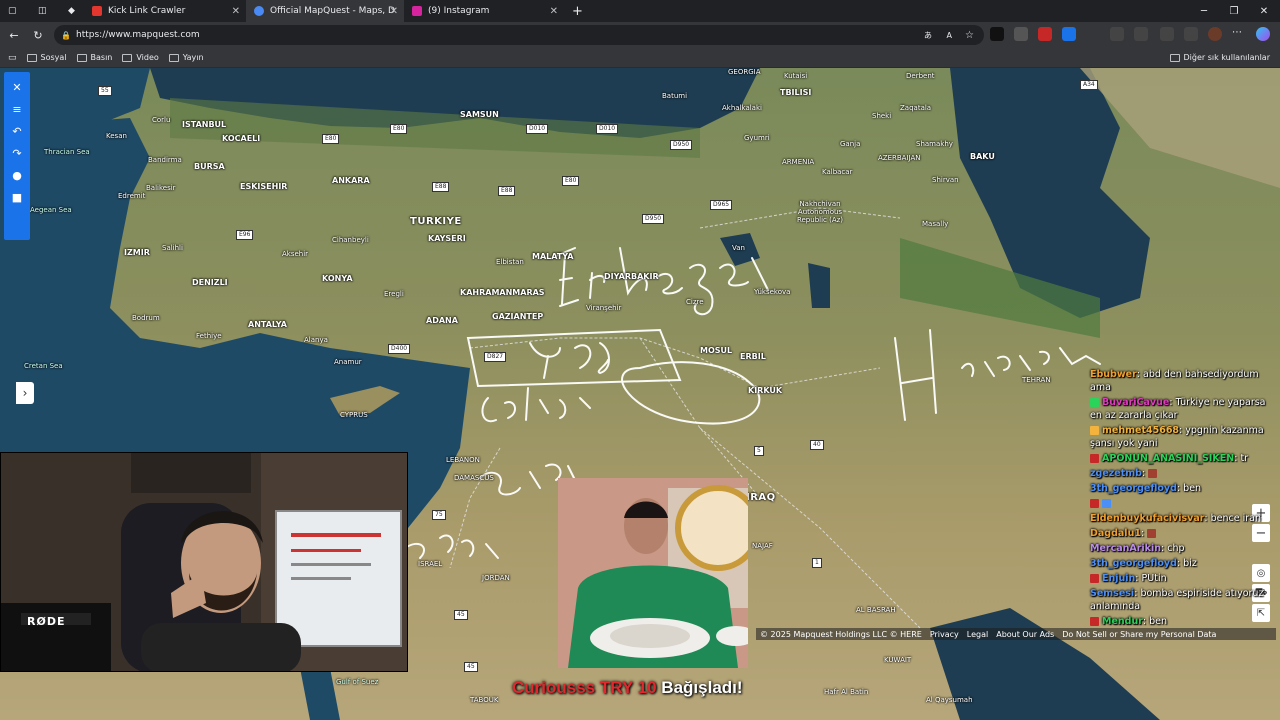 The image size is (1280, 720). Describe the element at coordinates (245, 235) in the screenshot. I see `route-shield: E96` at that location.